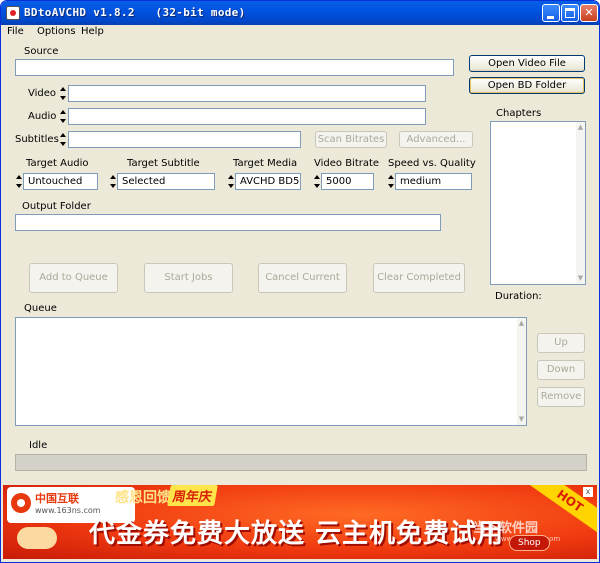 Image resolution: width=600 pixels, height=563 pixels. Describe the element at coordinates (506, 528) in the screenshot. I see `watermark-text: 当下软件园` at that location.